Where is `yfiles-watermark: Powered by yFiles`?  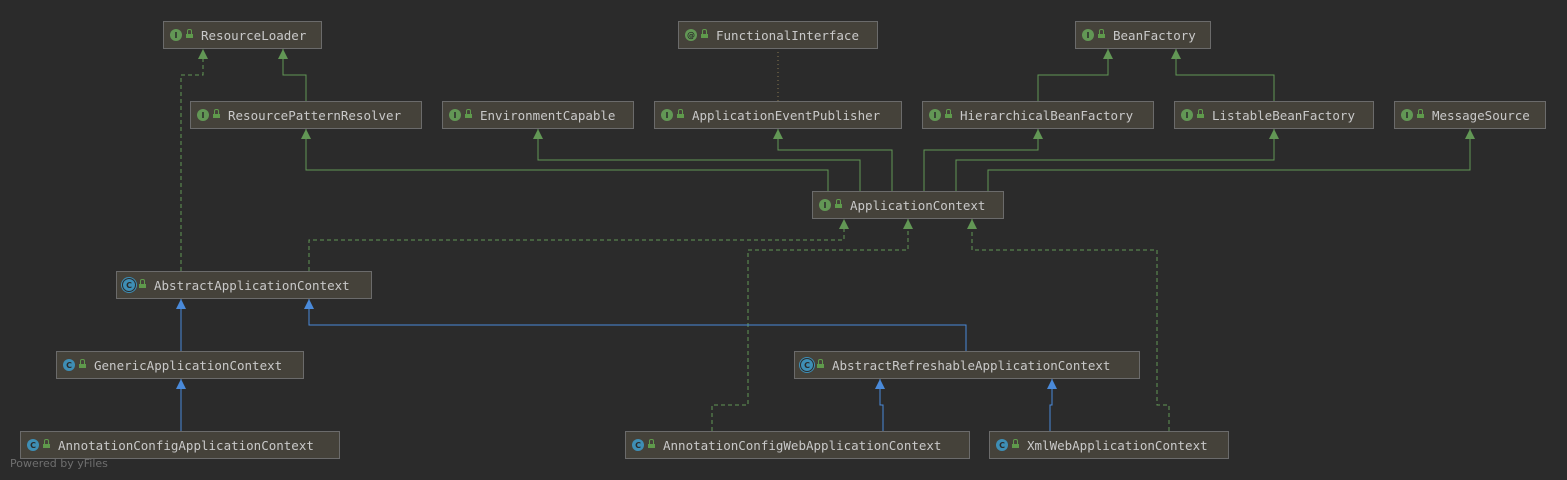
yfiles-watermark: Powered by yFiles is located at coordinates (59, 463).